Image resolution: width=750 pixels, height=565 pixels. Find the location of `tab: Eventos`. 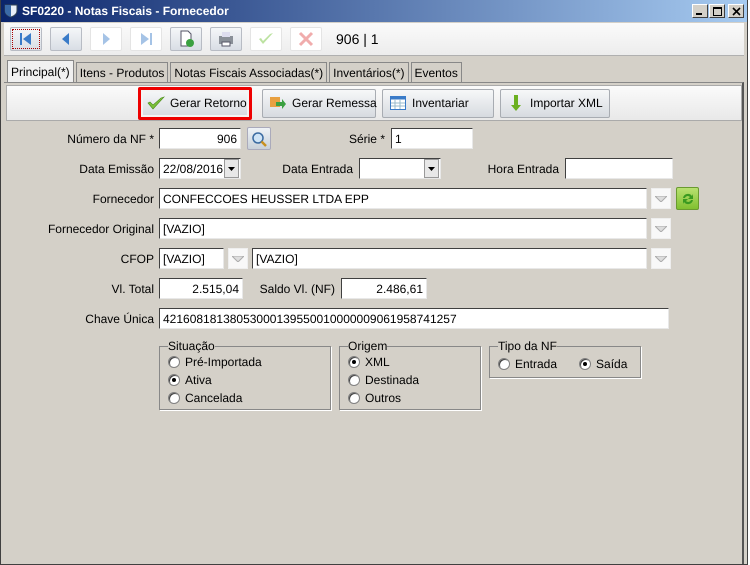

tab: Eventos is located at coordinates (436, 72).